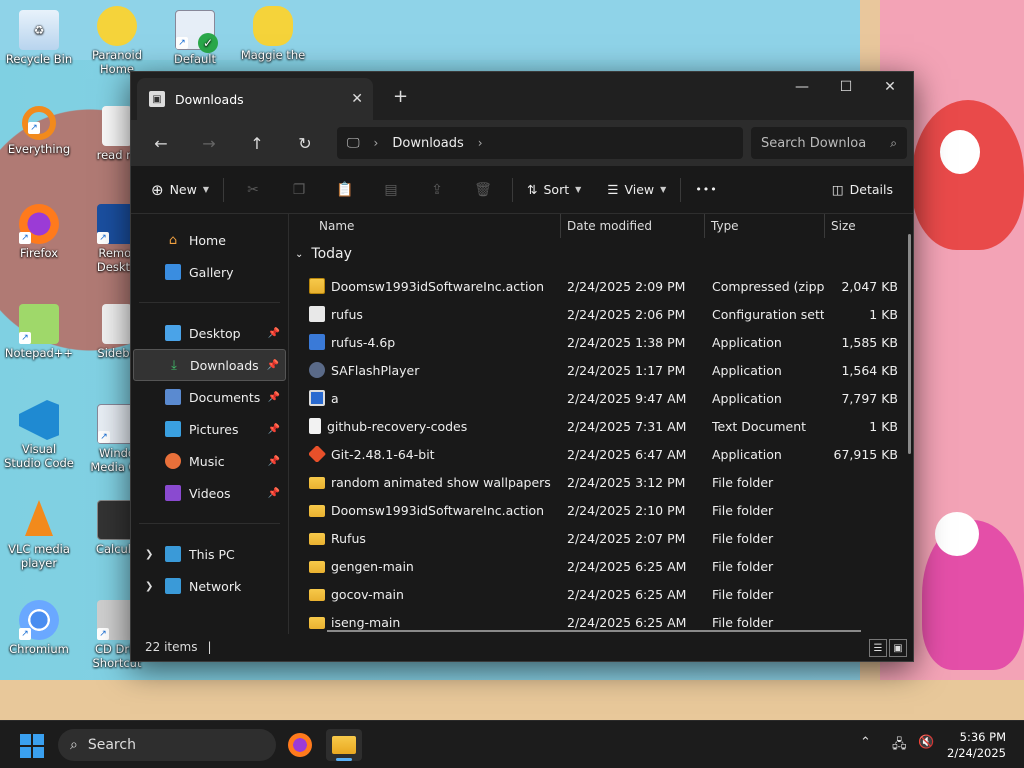 Image resolution: width=1024 pixels, height=768 pixels. Describe the element at coordinates (427, 143) in the screenshot. I see `breadcrumb-downloads: Downloads` at that location.